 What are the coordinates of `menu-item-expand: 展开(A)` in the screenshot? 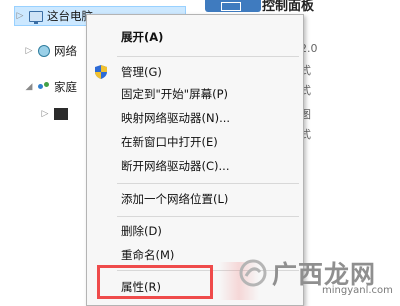 It's located at (195, 37).